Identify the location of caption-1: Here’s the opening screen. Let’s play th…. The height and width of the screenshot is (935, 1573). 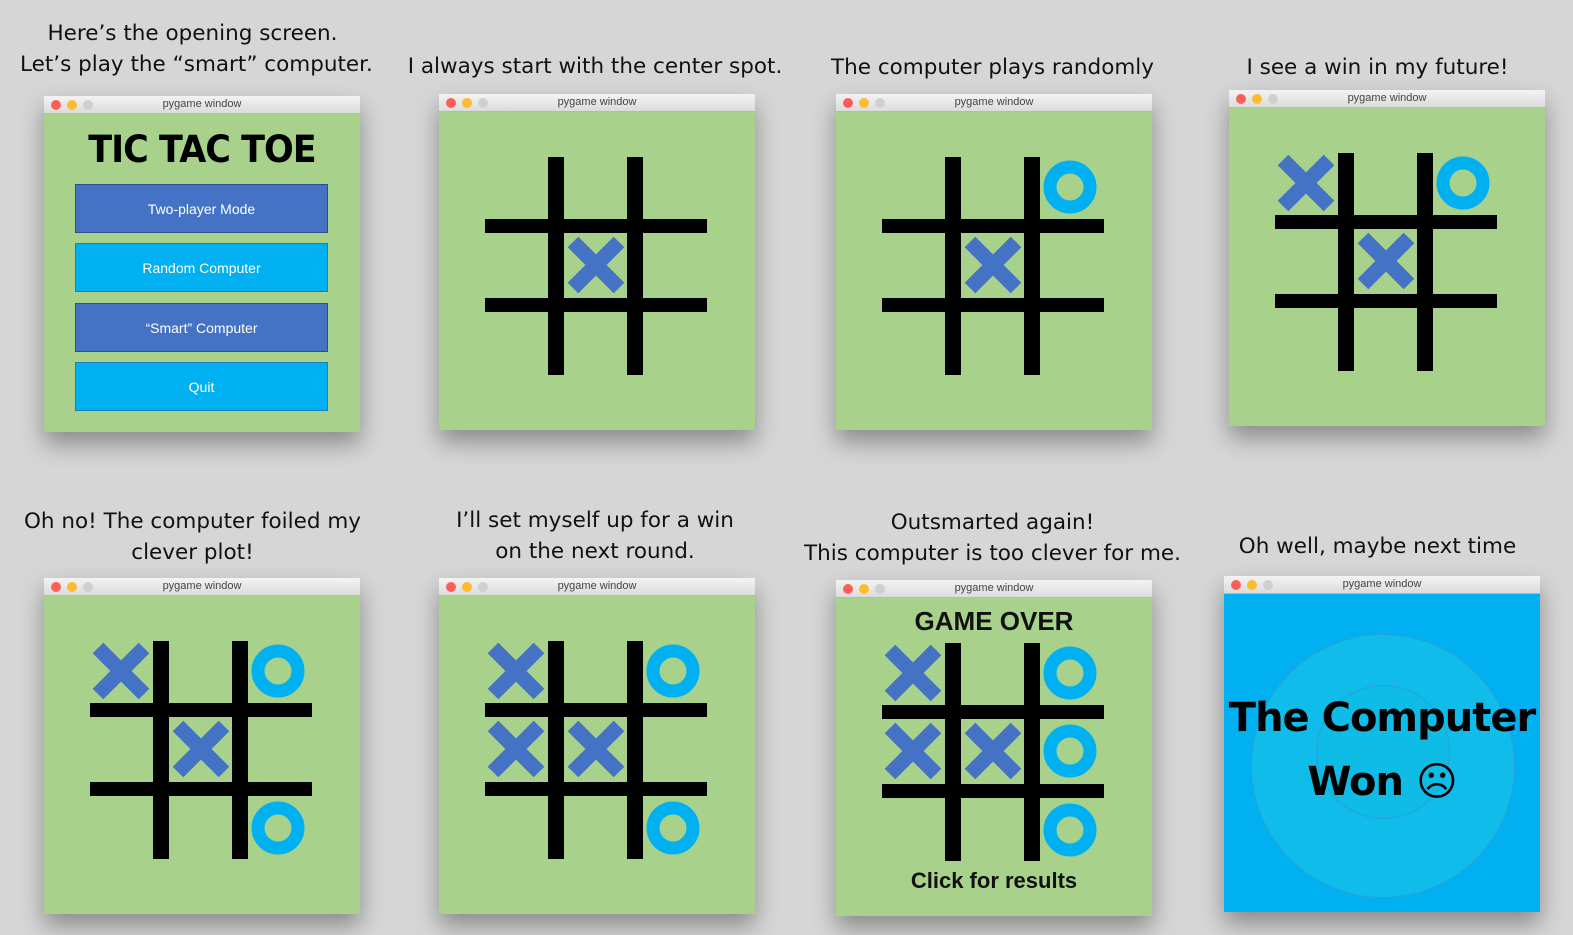
(196, 49).